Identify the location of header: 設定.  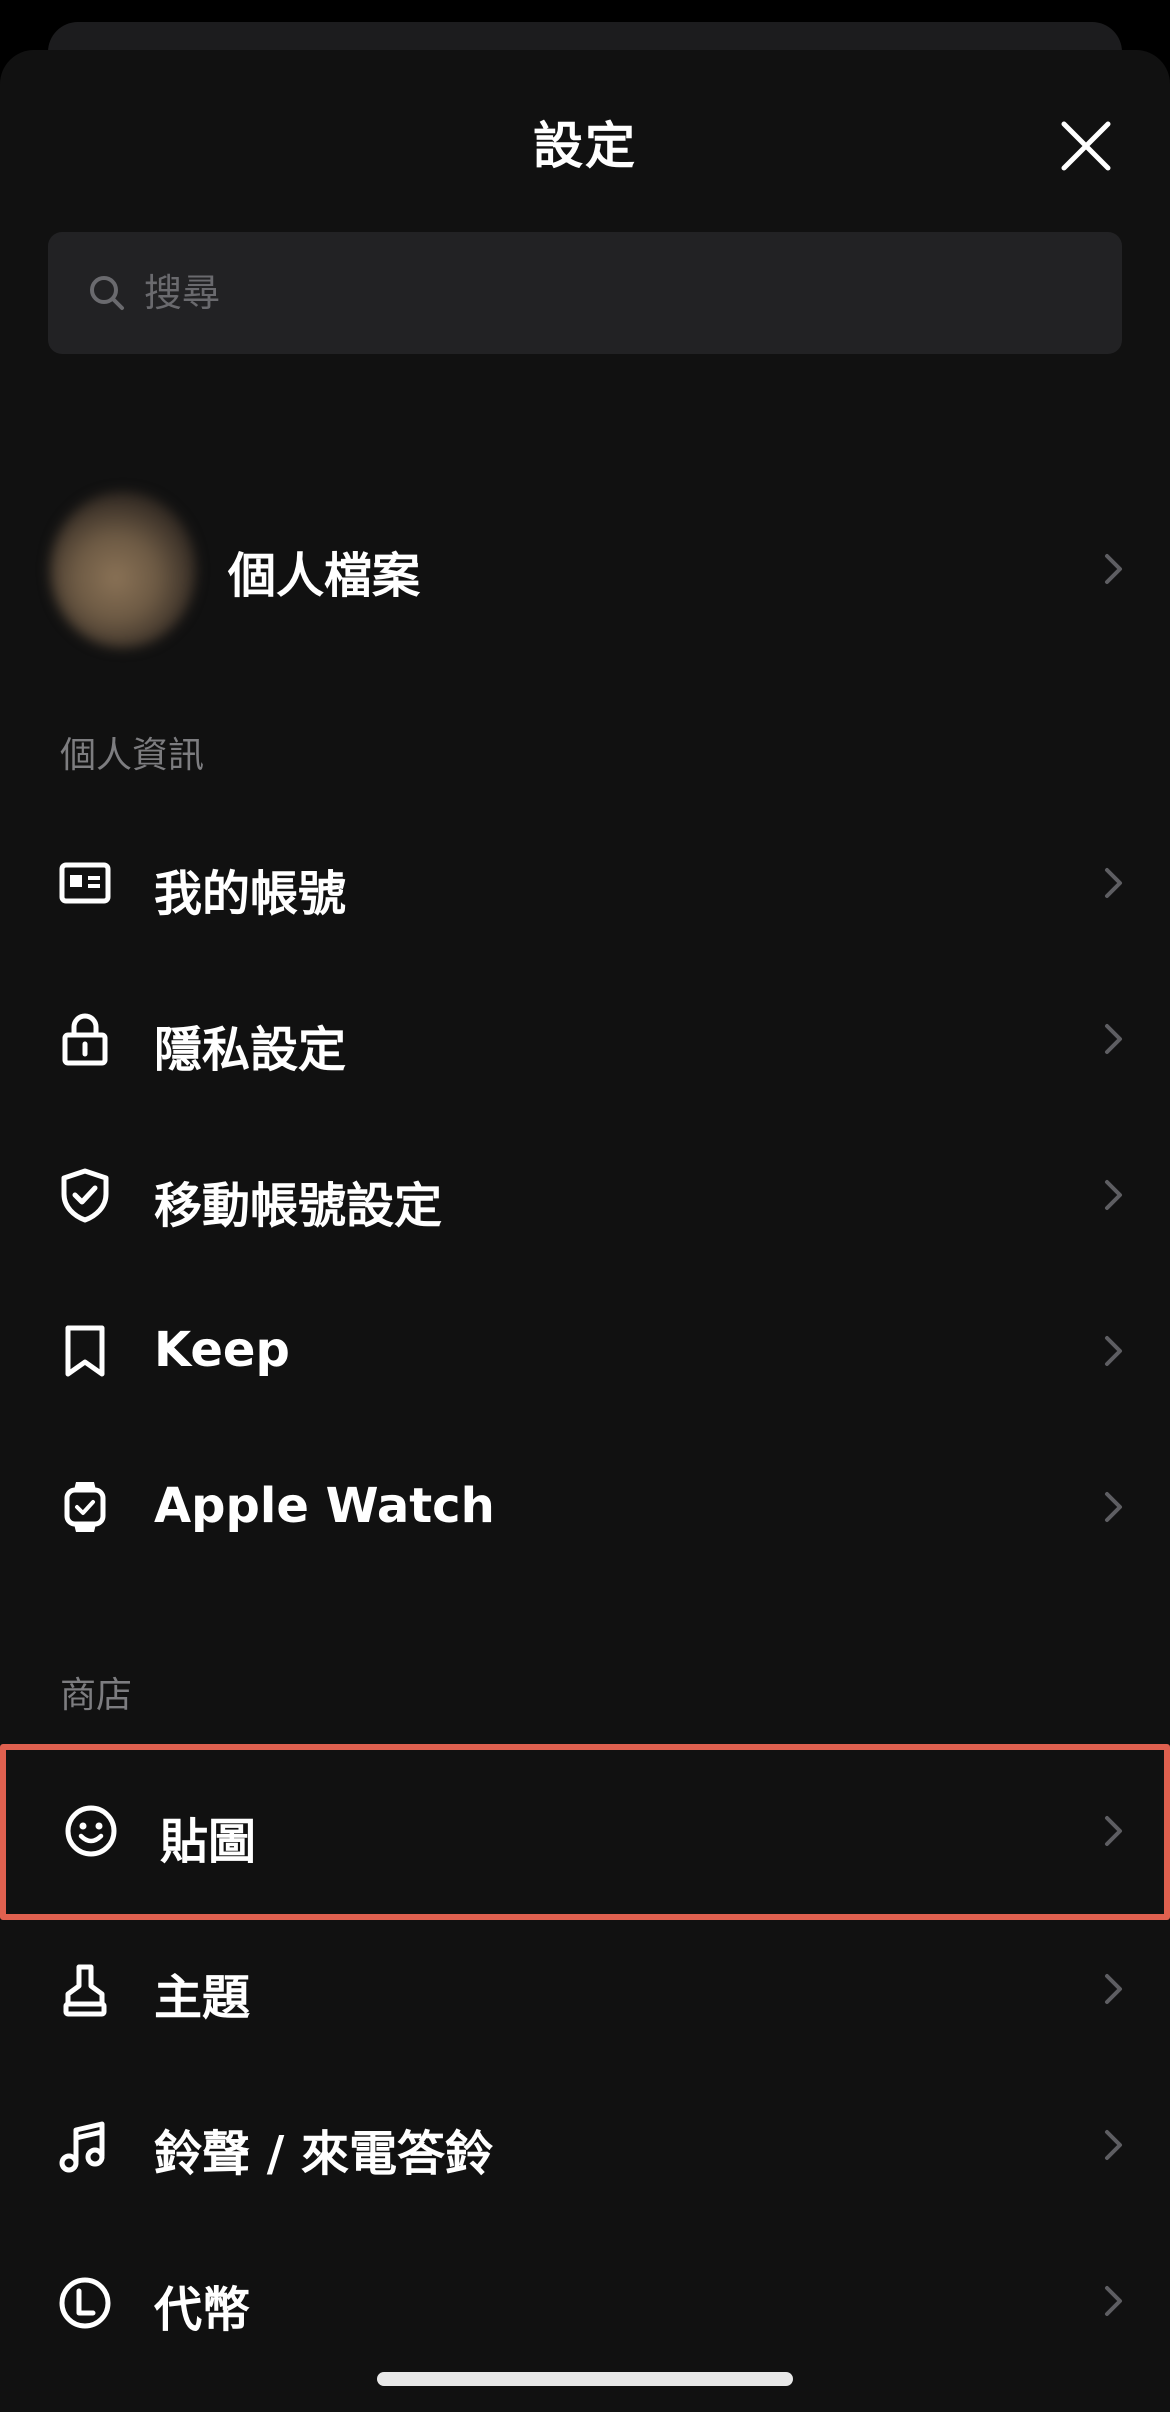
(585, 135).